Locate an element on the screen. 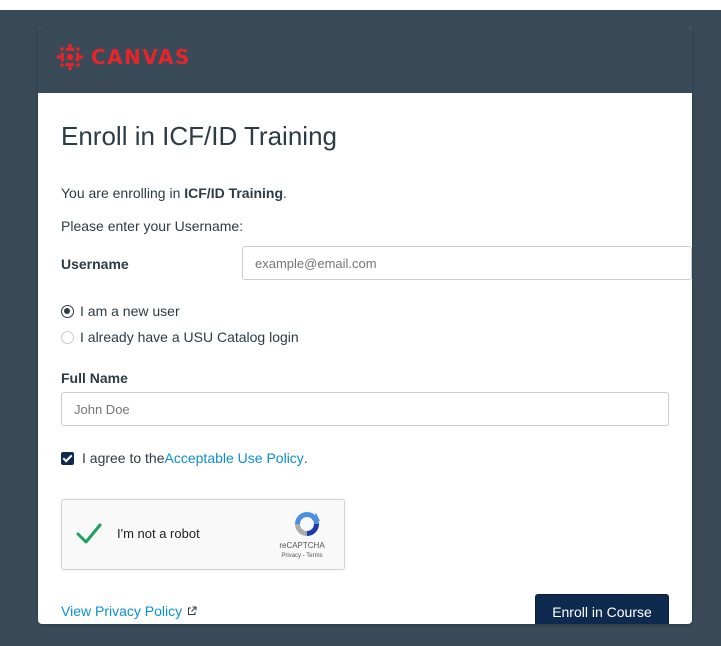  username-prompt: Please enter your Username: is located at coordinates (152, 226).